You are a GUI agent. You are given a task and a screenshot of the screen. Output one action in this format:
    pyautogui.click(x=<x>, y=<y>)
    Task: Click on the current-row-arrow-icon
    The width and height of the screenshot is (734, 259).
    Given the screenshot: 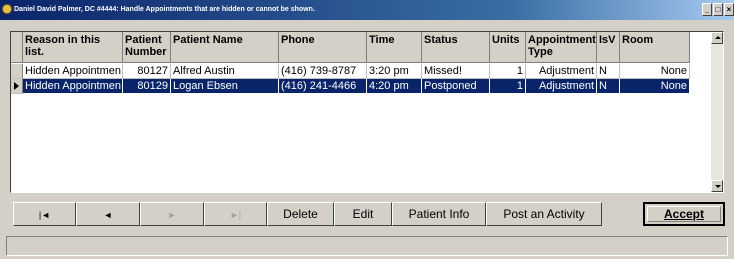 What is the action you would take?
    pyautogui.click(x=16, y=86)
    